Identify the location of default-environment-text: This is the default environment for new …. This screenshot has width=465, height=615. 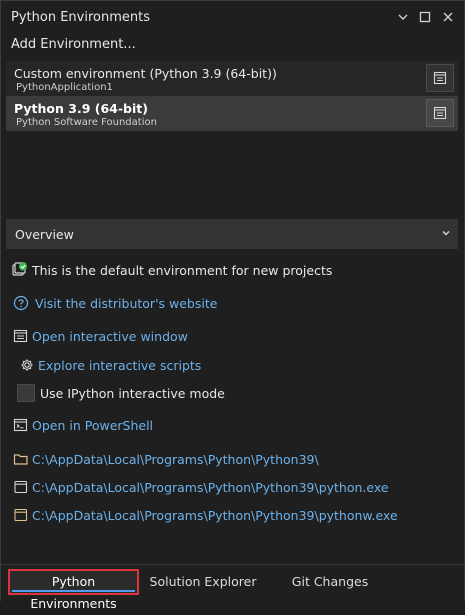
(182, 270).